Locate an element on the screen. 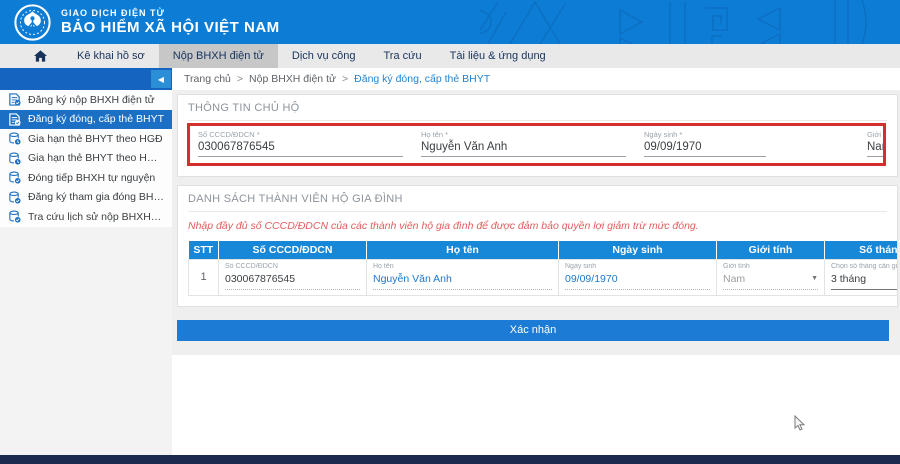 The width and height of the screenshot is (900, 464). row-cccd-cell: Số CCCD/ĐDCN 030067876545 is located at coordinates (292, 277).